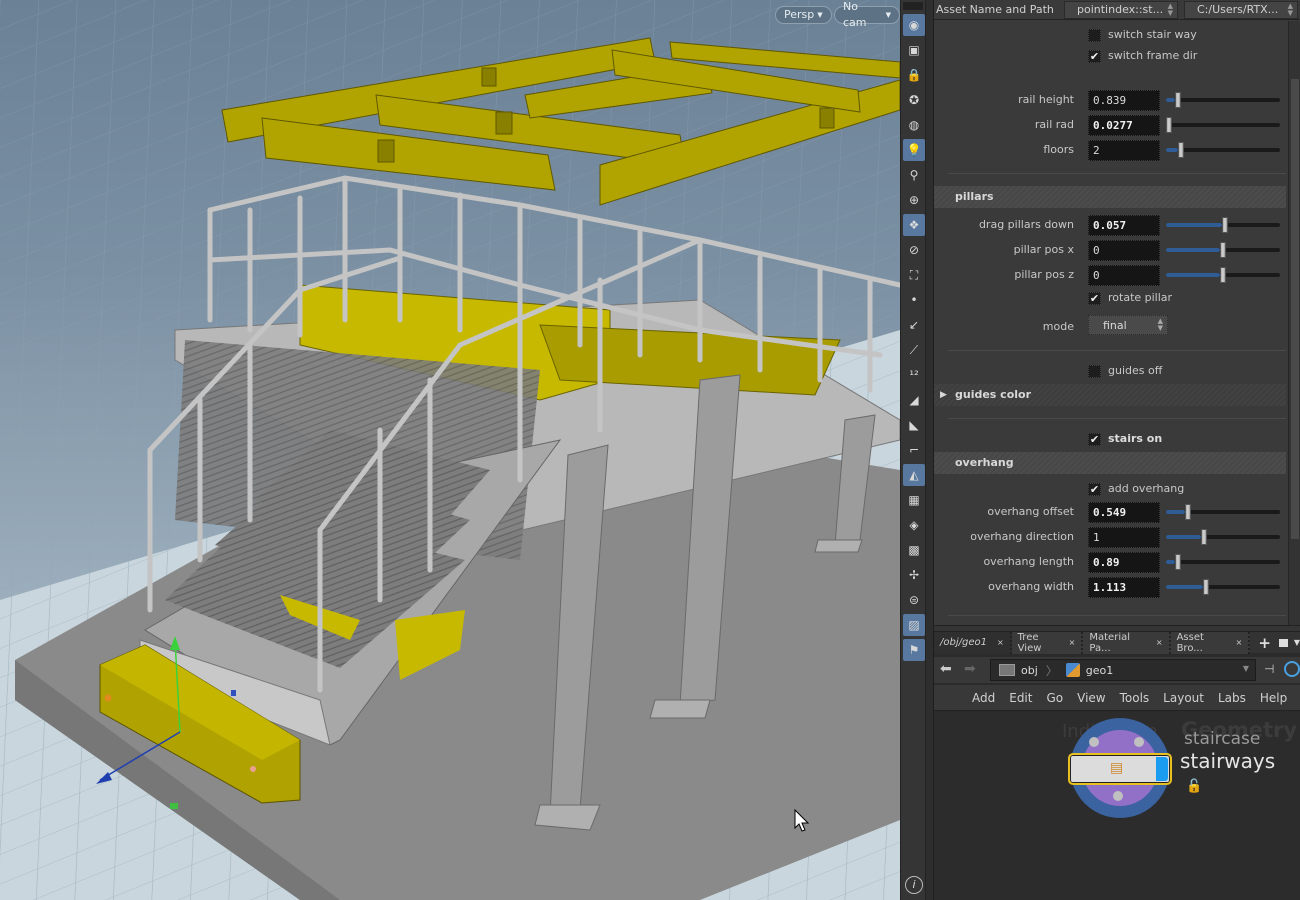 This screenshot has height=900, width=1300. I want to click on guide-geometry-icon: ▩, so click(914, 550).